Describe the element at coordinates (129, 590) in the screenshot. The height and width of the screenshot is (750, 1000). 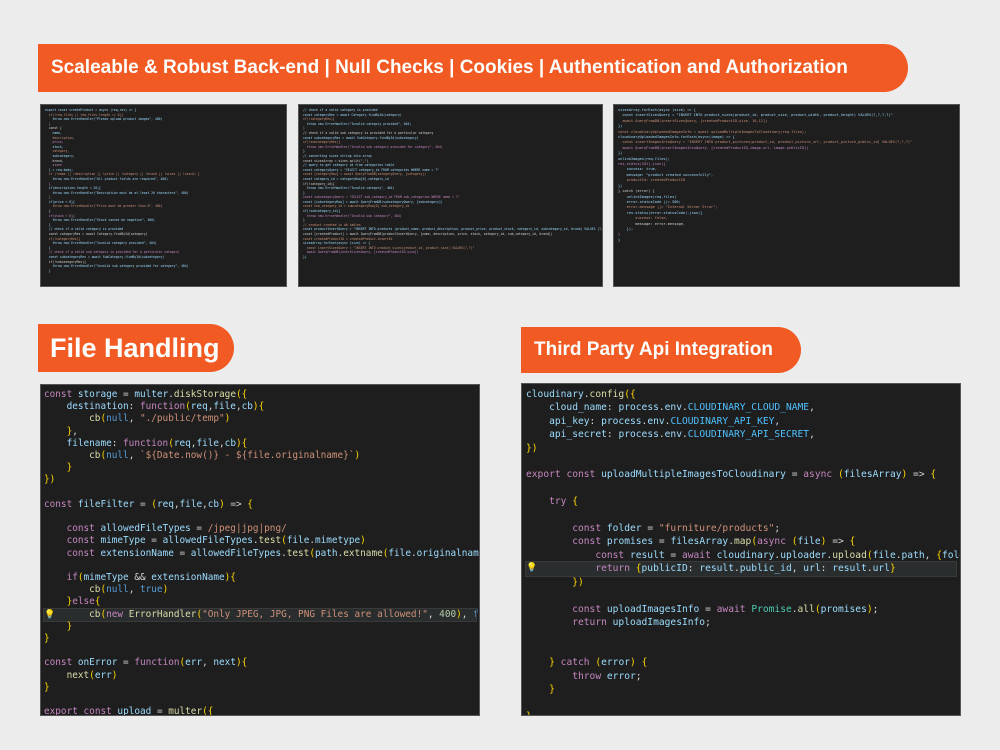
I see `code-line: cb(null, true)` at that location.